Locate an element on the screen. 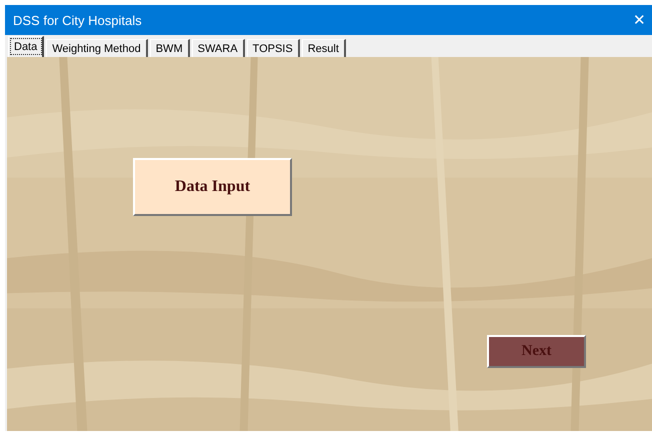  close-button: ✕ is located at coordinates (639, 20).